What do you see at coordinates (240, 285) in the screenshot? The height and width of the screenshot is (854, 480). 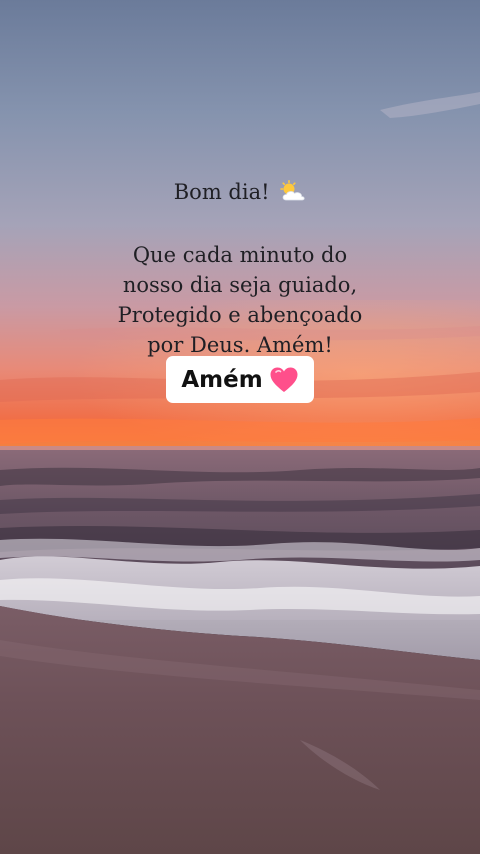 I see `message-line-2: nosso dia seja guiado,` at bounding box center [240, 285].